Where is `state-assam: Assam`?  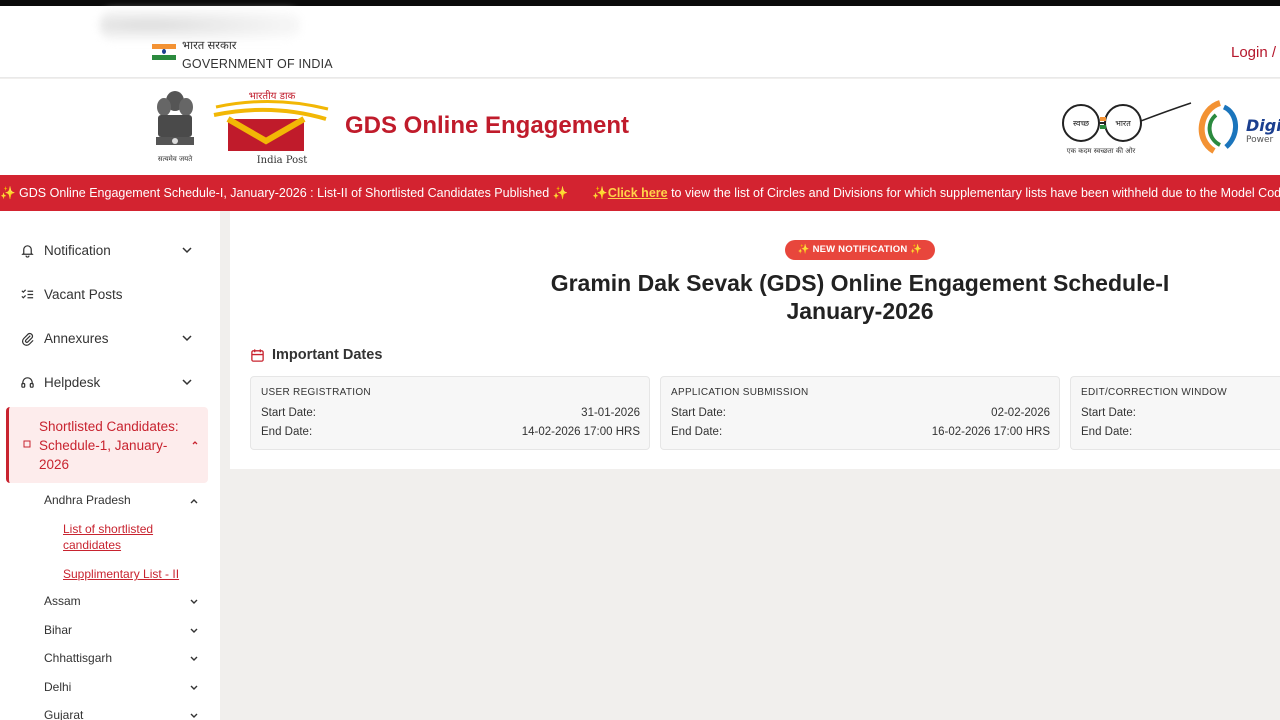
state-assam: Assam is located at coordinates (124, 603).